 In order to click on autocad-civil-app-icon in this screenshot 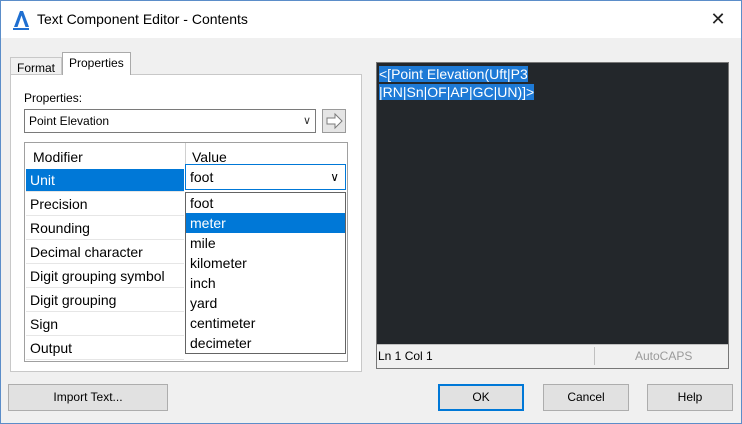, I will do `click(21, 20)`.